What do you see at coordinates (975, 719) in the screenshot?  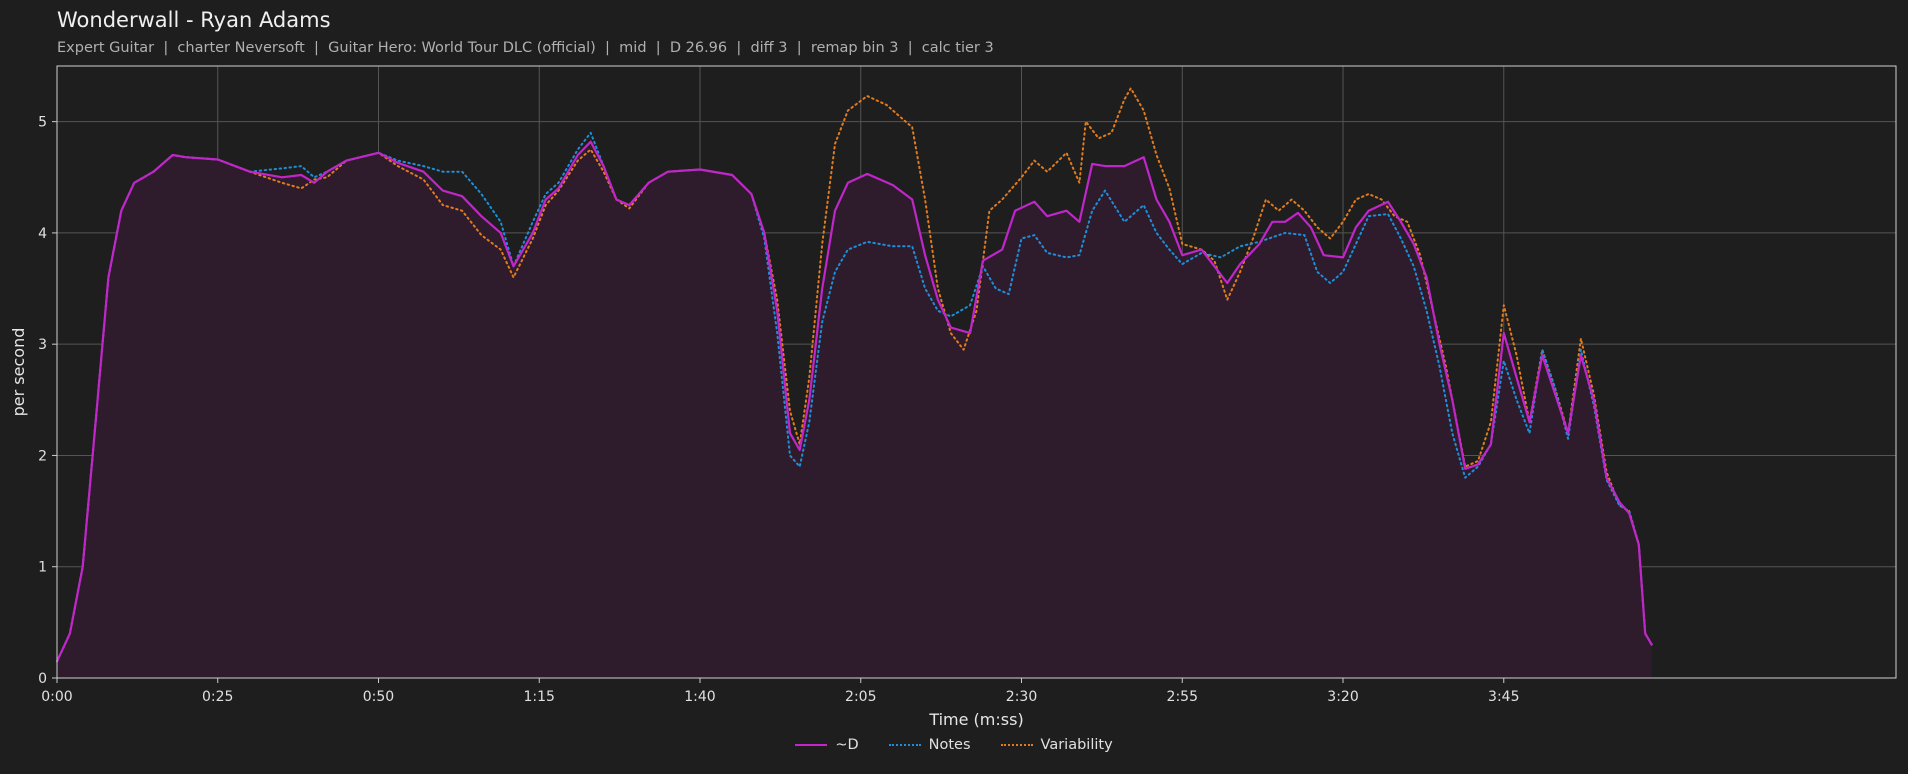 I see `x-axis-label: Time (m:ss)` at bounding box center [975, 719].